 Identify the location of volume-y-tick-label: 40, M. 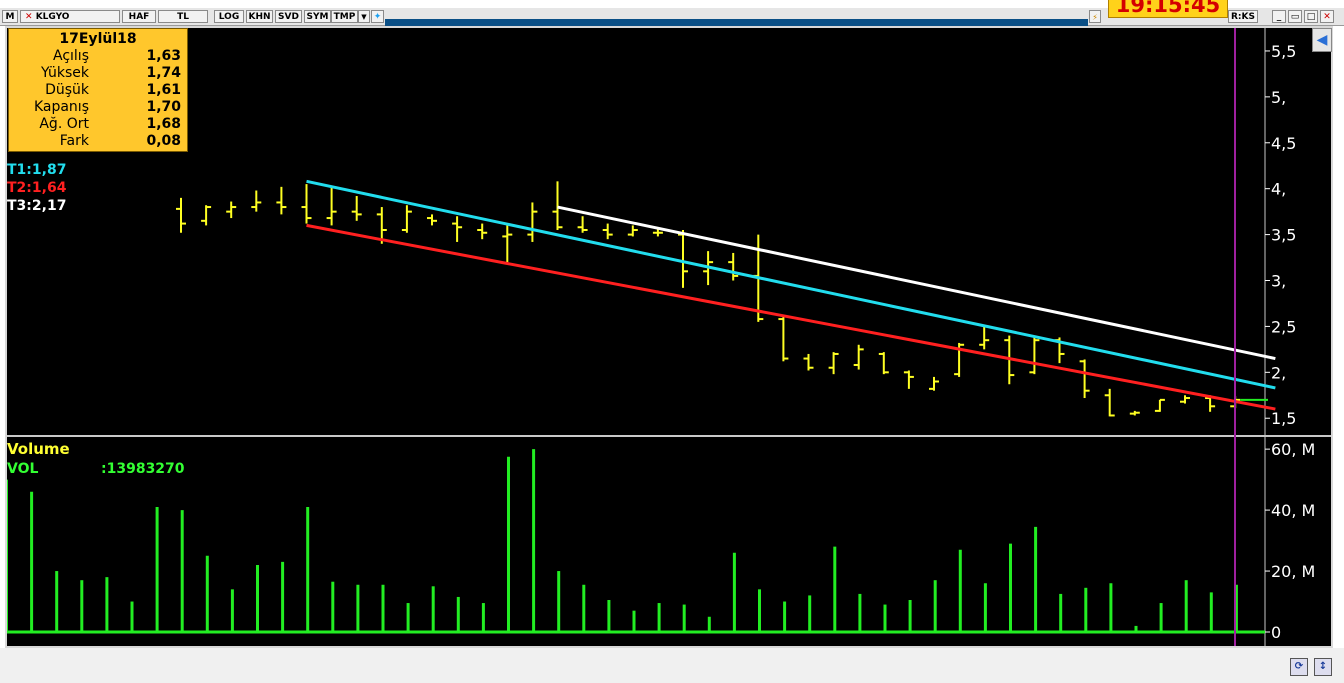
(1293, 510).